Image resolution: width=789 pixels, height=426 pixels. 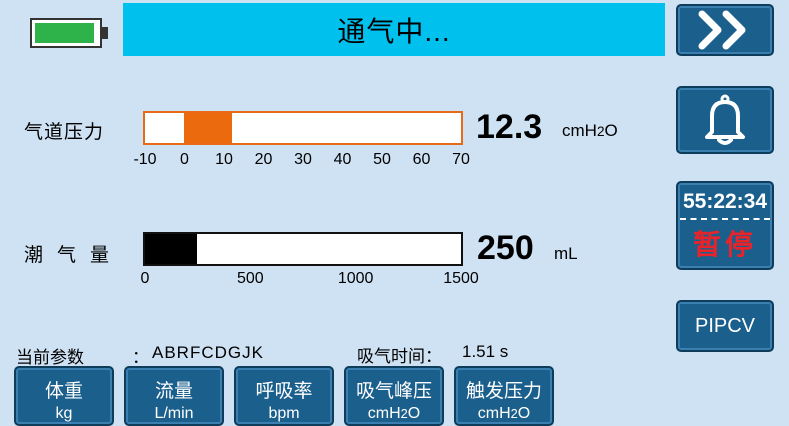 What do you see at coordinates (50, 357) in the screenshot?
I see `current-params-label: 当前参数` at bounding box center [50, 357].